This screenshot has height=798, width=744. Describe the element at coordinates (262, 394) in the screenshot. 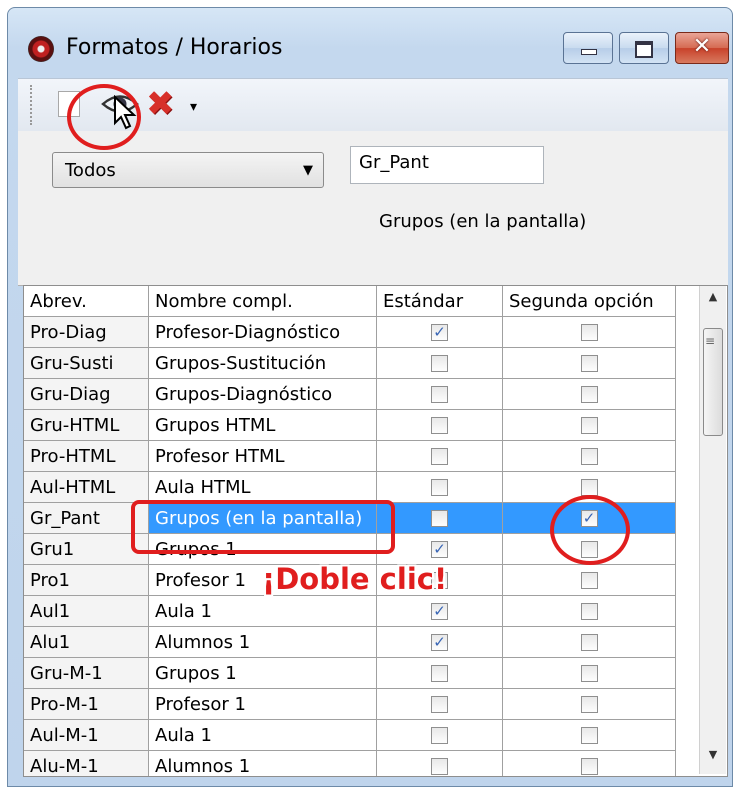

I see `name-cell: Grupos-Diagnóstico` at that location.